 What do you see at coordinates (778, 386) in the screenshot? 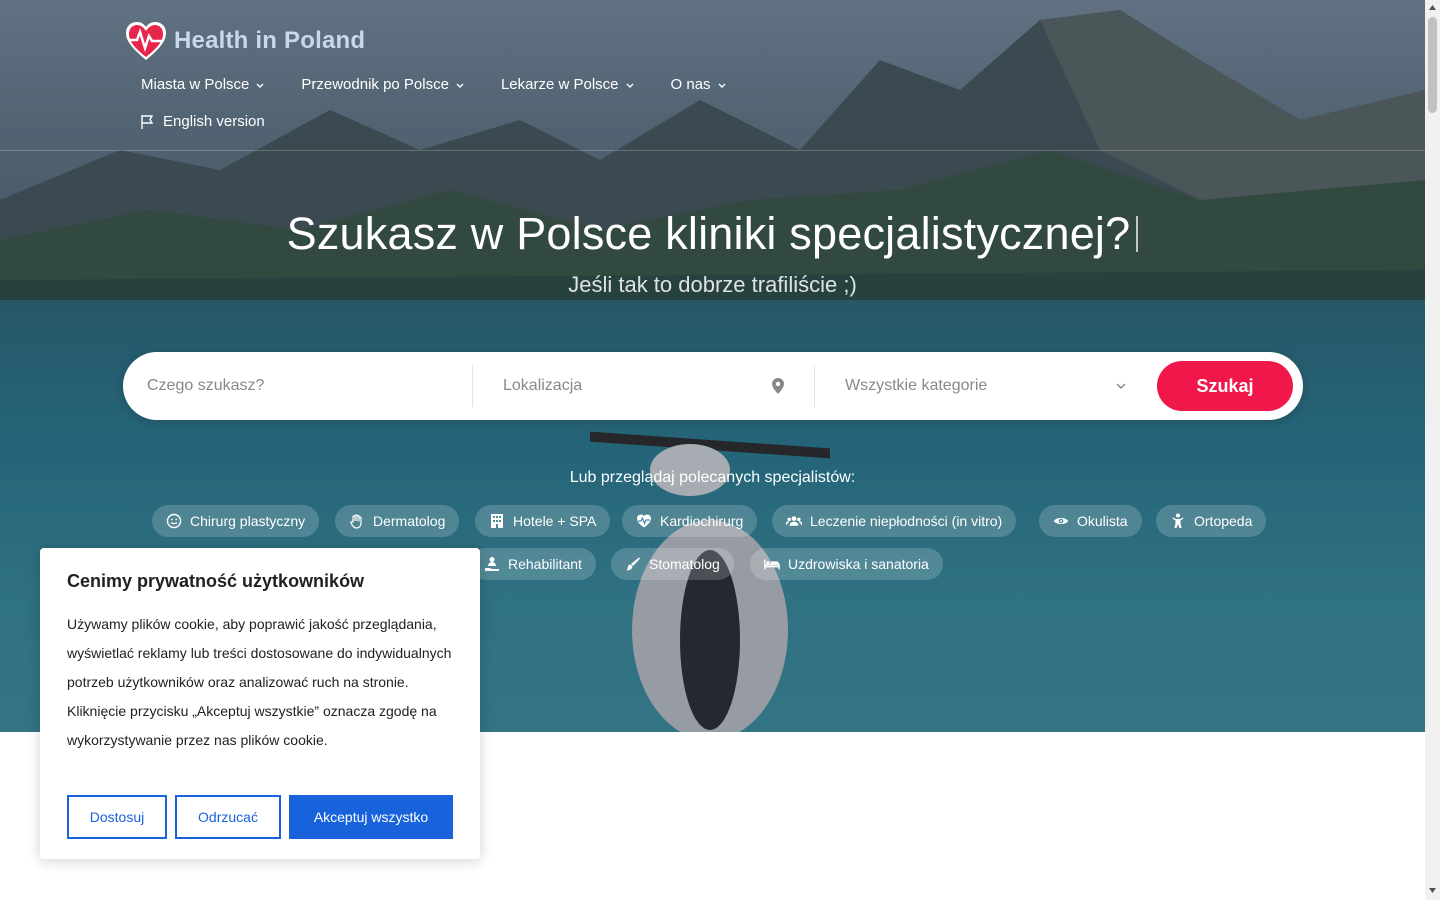
I see `map-pin-icon` at bounding box center [778, 386].